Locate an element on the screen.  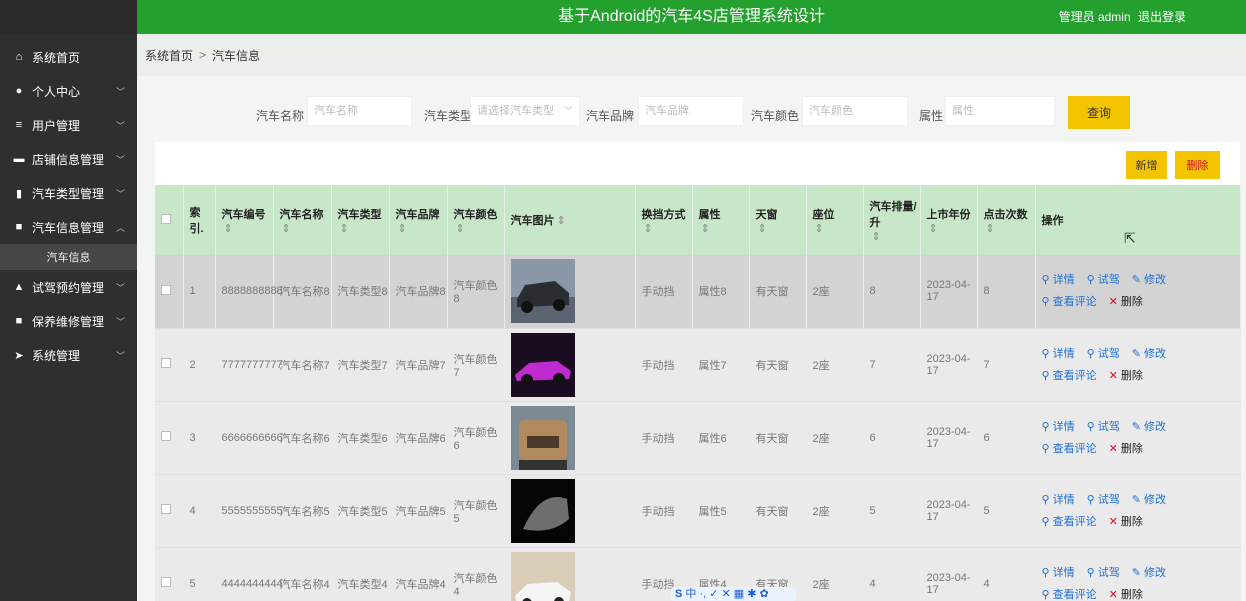
th-gearbox: 换挡方式 ⇕ is located at coordinates (664, 220).